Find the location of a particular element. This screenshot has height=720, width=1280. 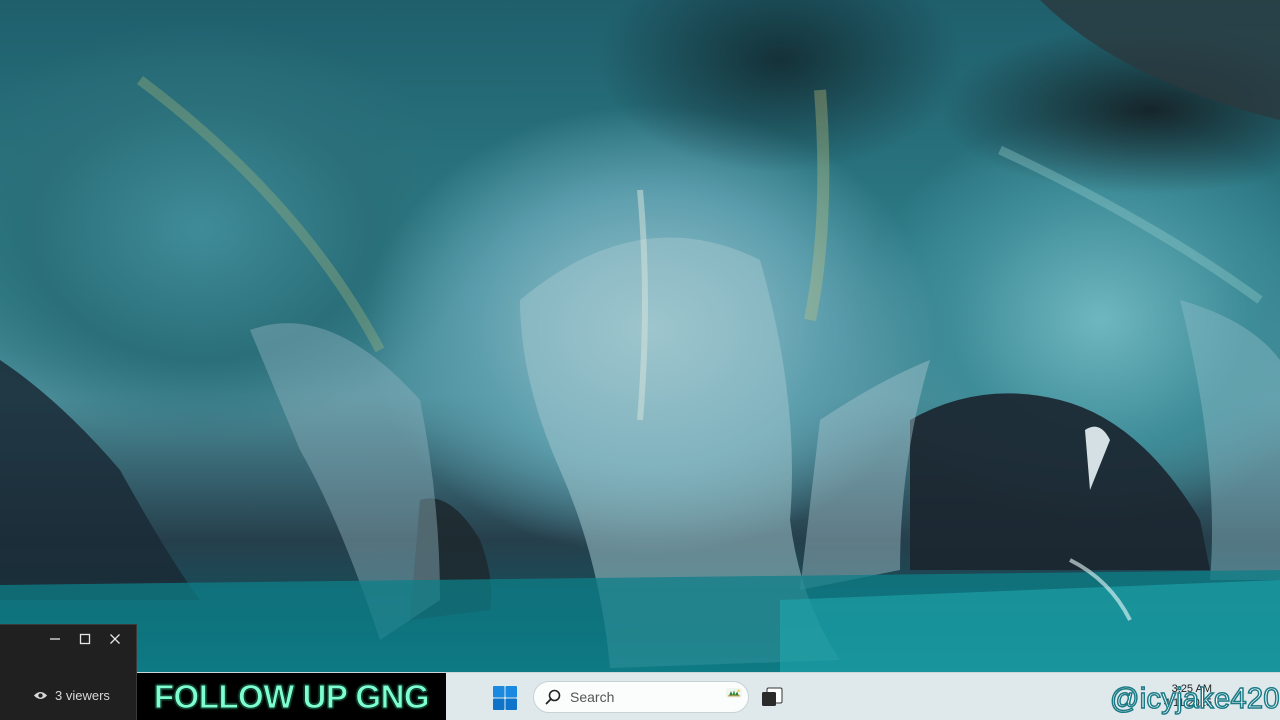

follow-banner-text: FOLLOW UP GNG is located at coordinates (291, 697).